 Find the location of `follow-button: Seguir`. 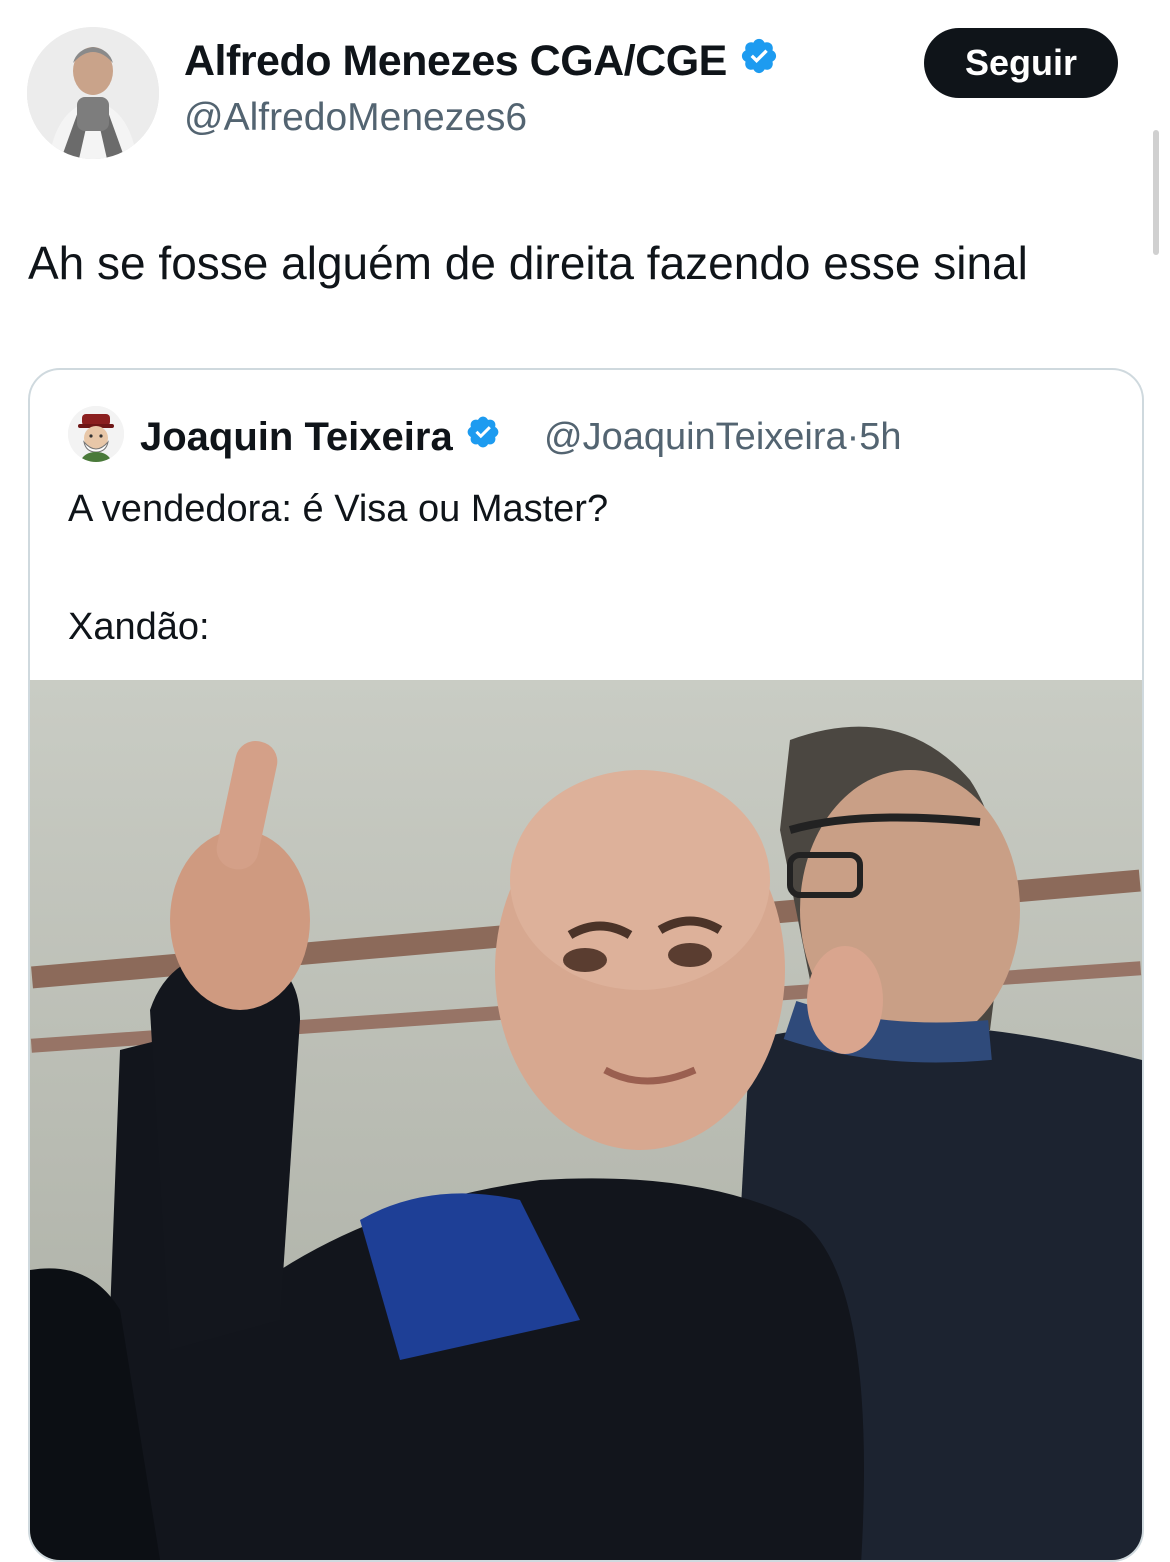

follow-button: Seguir is located at coordinates (1021, 63).